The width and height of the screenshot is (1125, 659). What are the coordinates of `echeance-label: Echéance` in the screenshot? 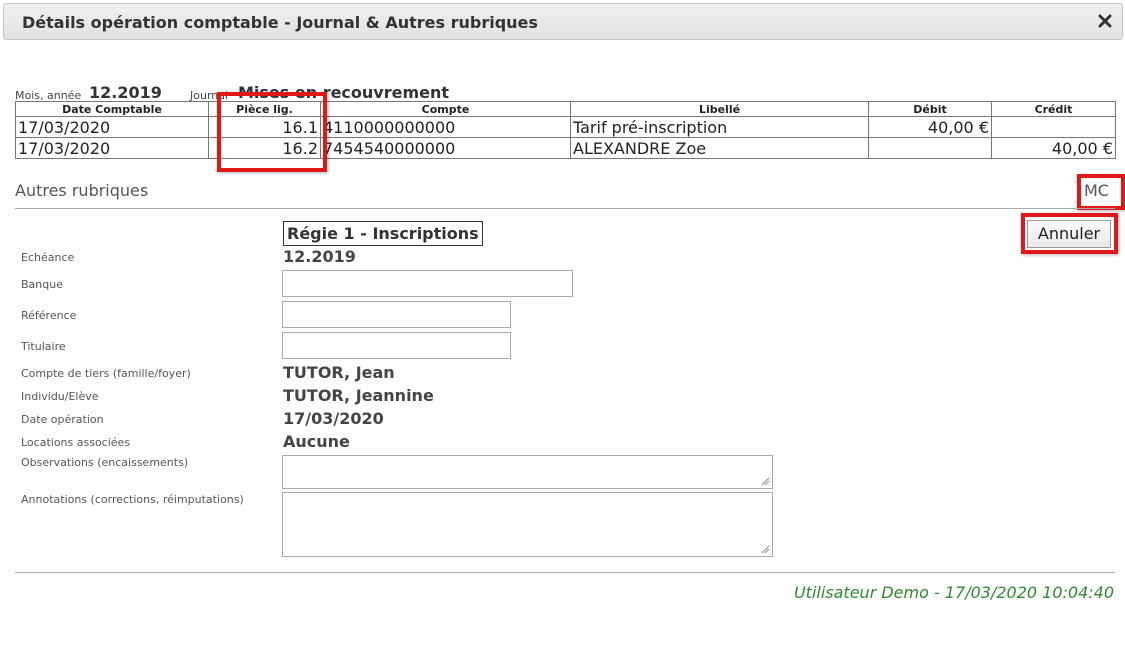 It's located at (48, 257).